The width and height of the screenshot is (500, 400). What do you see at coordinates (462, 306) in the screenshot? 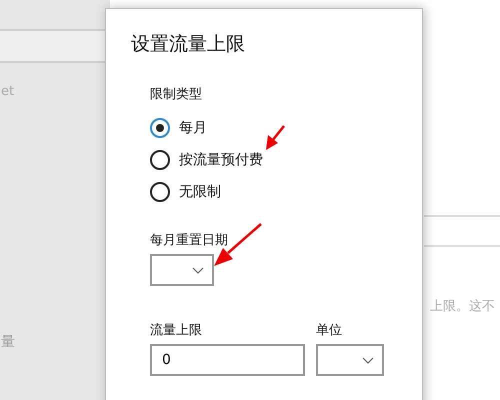
I see `description-text: 上限。这不` at bounding box center [462, 306].